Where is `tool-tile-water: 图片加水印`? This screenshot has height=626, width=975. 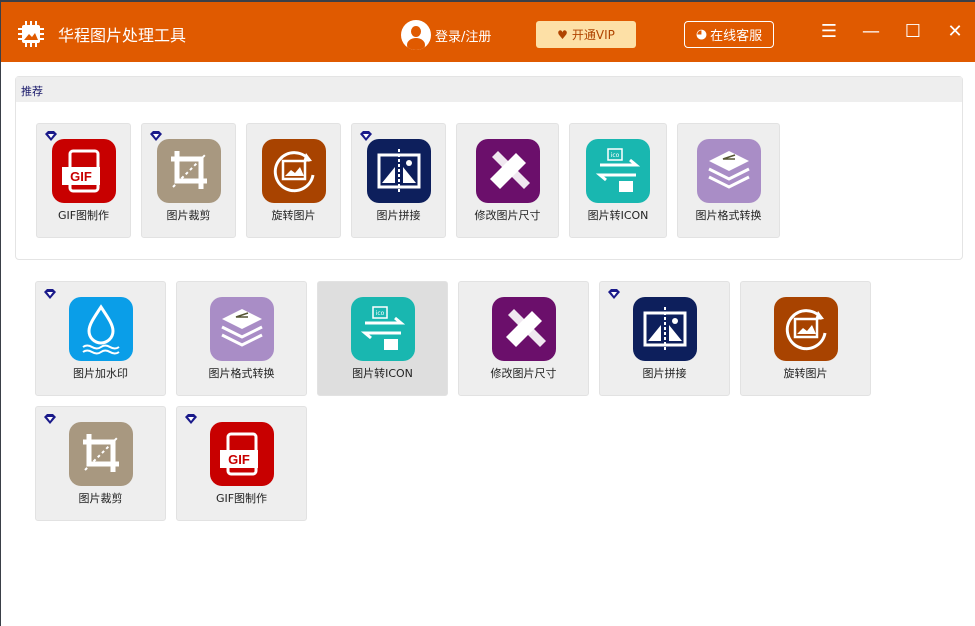 tool-tile-water: 图片加水印 is located at coordinates (100, 338).